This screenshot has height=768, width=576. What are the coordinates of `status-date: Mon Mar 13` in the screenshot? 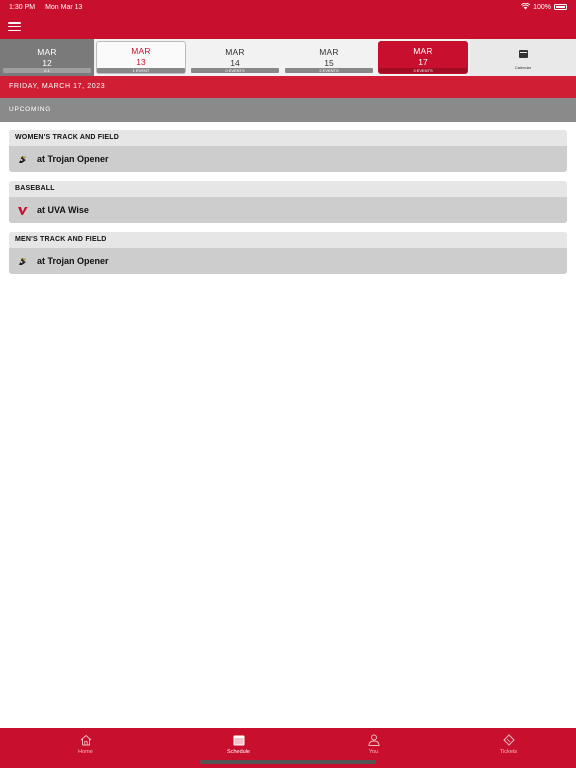 It's located at (64, 7).